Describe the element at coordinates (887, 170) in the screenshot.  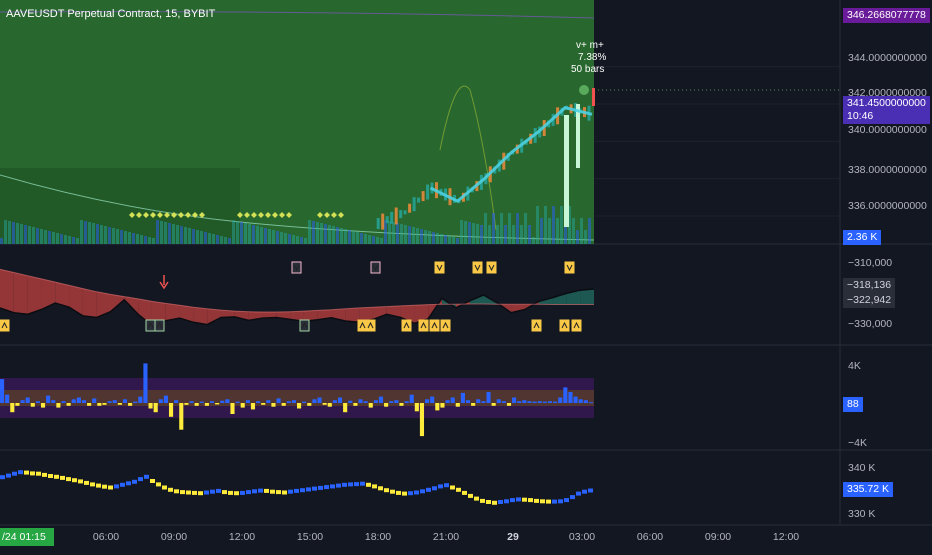
I see `price-axis-label: 338.0000000000` at that location.